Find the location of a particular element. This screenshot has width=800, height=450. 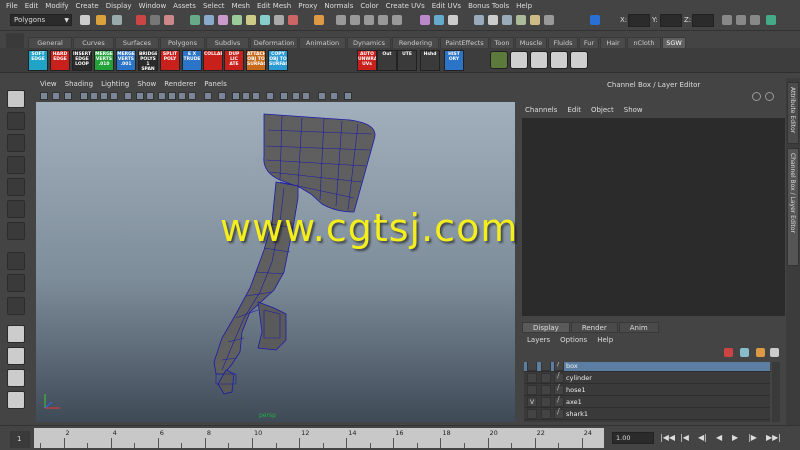

shelf-button-7: SPLIT POLY is located at coordinates (170, 60).